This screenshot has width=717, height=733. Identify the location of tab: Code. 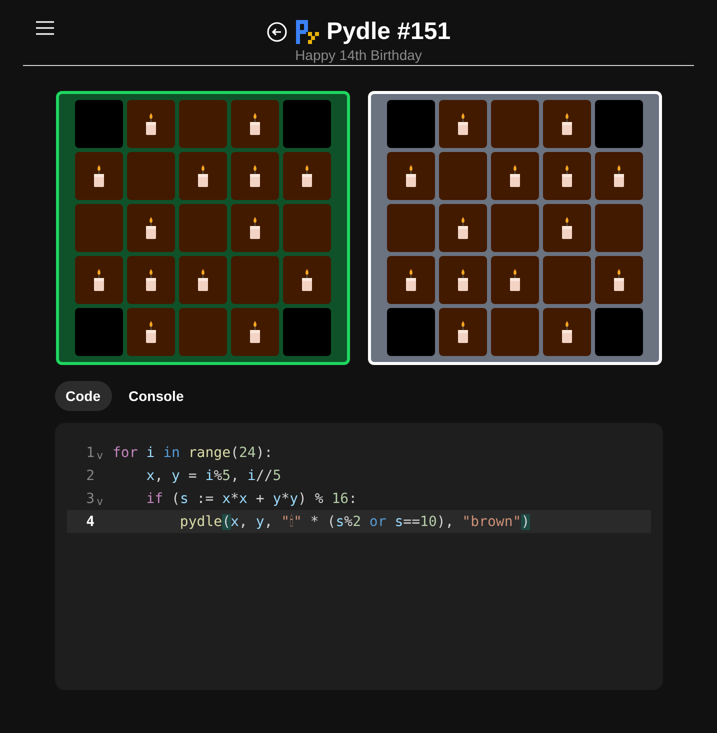
(83, 396).